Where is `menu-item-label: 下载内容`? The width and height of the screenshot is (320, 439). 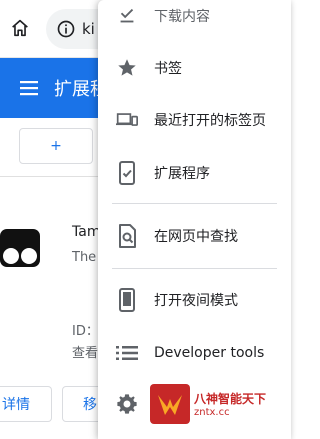
menu-item-label: 下载内容 is located at coordinates (182, 17).